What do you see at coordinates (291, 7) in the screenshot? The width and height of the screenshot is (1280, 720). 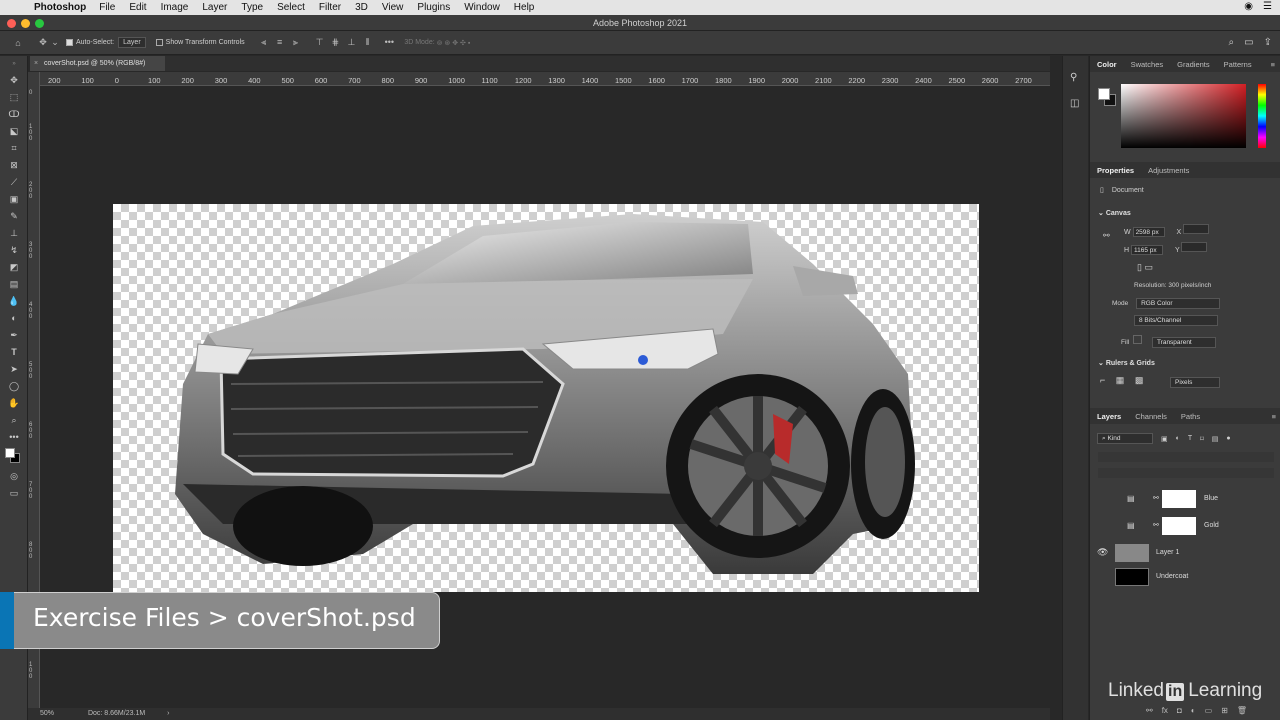 I see `menu-select: Select` at bounding box center [291, 7].